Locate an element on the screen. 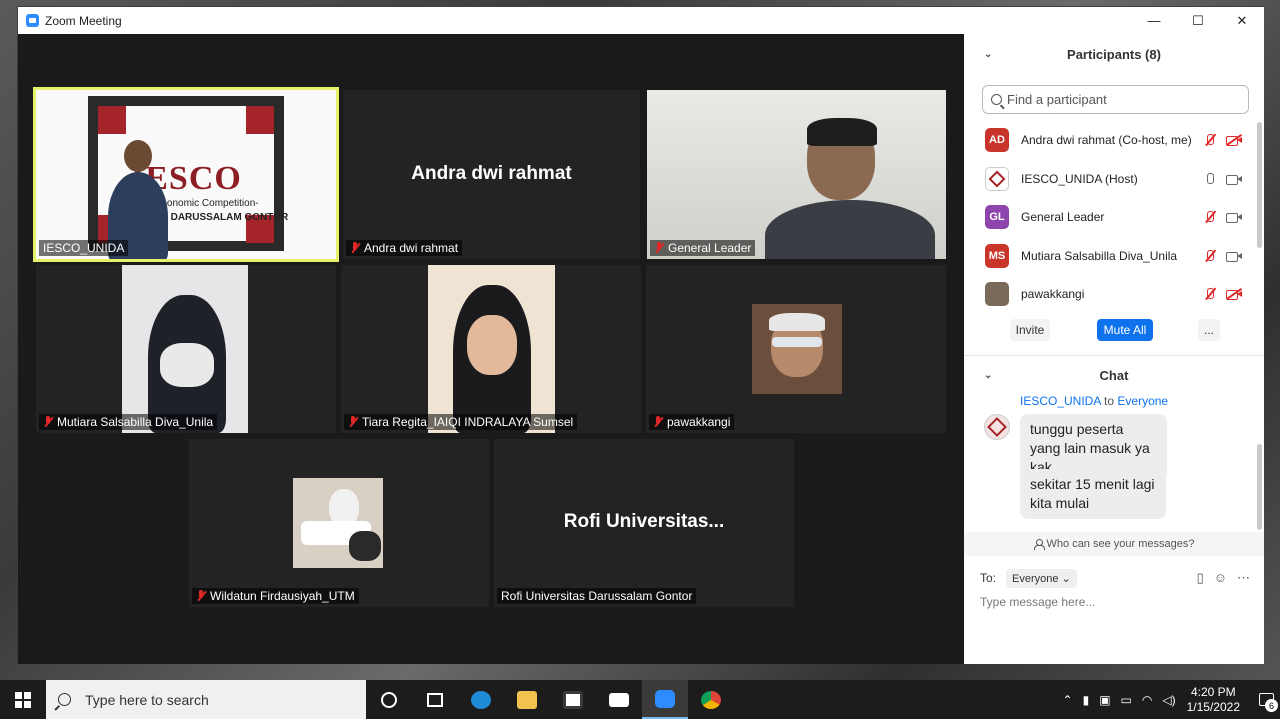 This screenshot has width=1280, height=719. video-tile-tiara: Tiara Regita_IAIQI INDRALAYA Sumsel is located at coordinates (491, 349).